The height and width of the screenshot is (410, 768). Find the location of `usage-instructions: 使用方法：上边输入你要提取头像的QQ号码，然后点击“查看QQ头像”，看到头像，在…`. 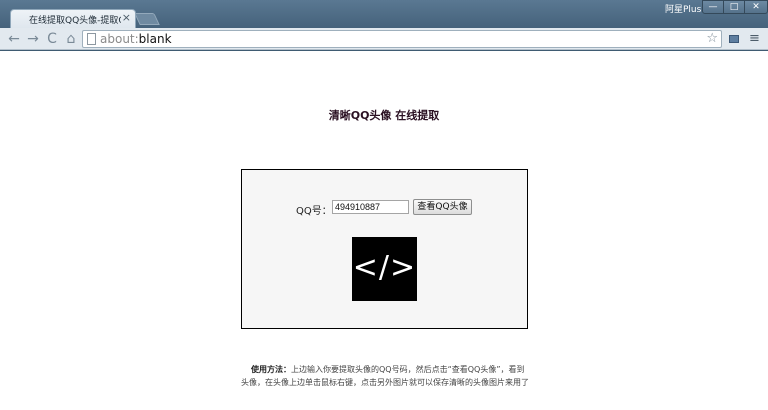

usage-instructions: 使用方法：上边输入你要提取头像的QQ号码，然后点击“查看QQ头像”，看到头像，在… is located at coordinates (386, 376).